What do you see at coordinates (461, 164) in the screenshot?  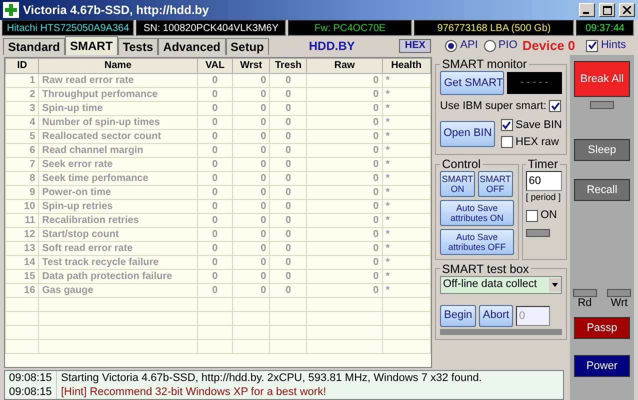 I see `group-title: Control` at bounding box center [461, 164].